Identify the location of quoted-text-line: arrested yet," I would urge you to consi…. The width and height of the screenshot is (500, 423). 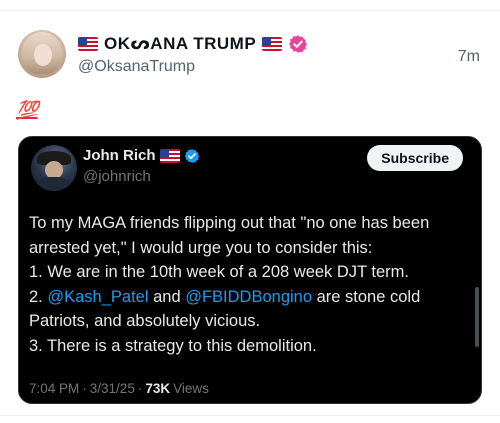
(201, 247).